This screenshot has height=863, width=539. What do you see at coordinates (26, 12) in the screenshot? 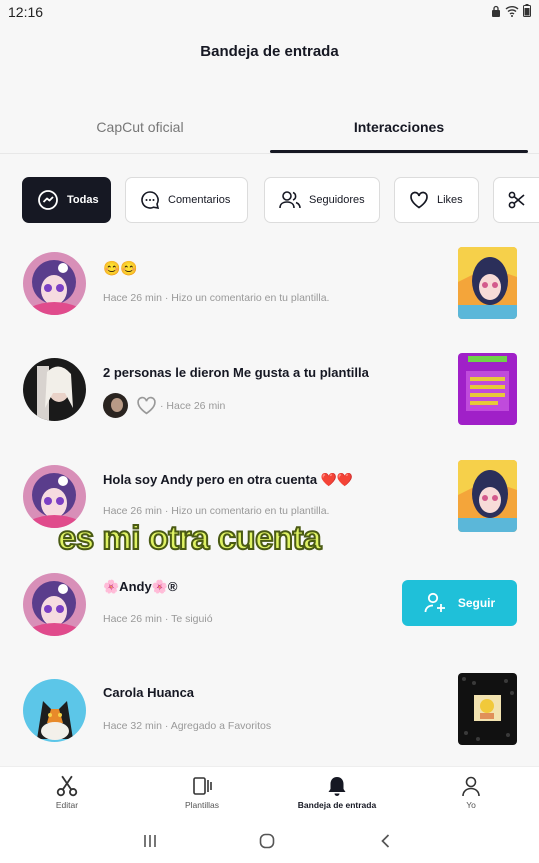
I see `status-time: 12:16` at bounding box center [26, 12].